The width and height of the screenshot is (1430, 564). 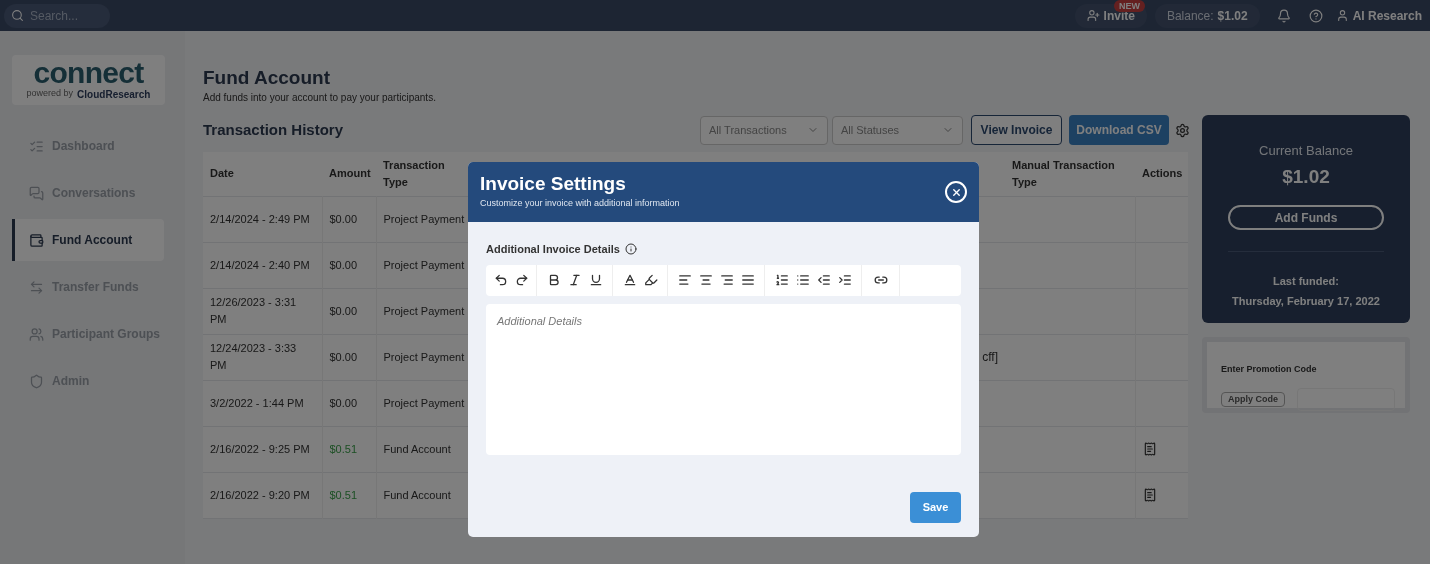 What do you see at coordinates (553, 184) in the screenshot?
I see `dialog-title: Invoice Settings` at bounding box center [553, 184].